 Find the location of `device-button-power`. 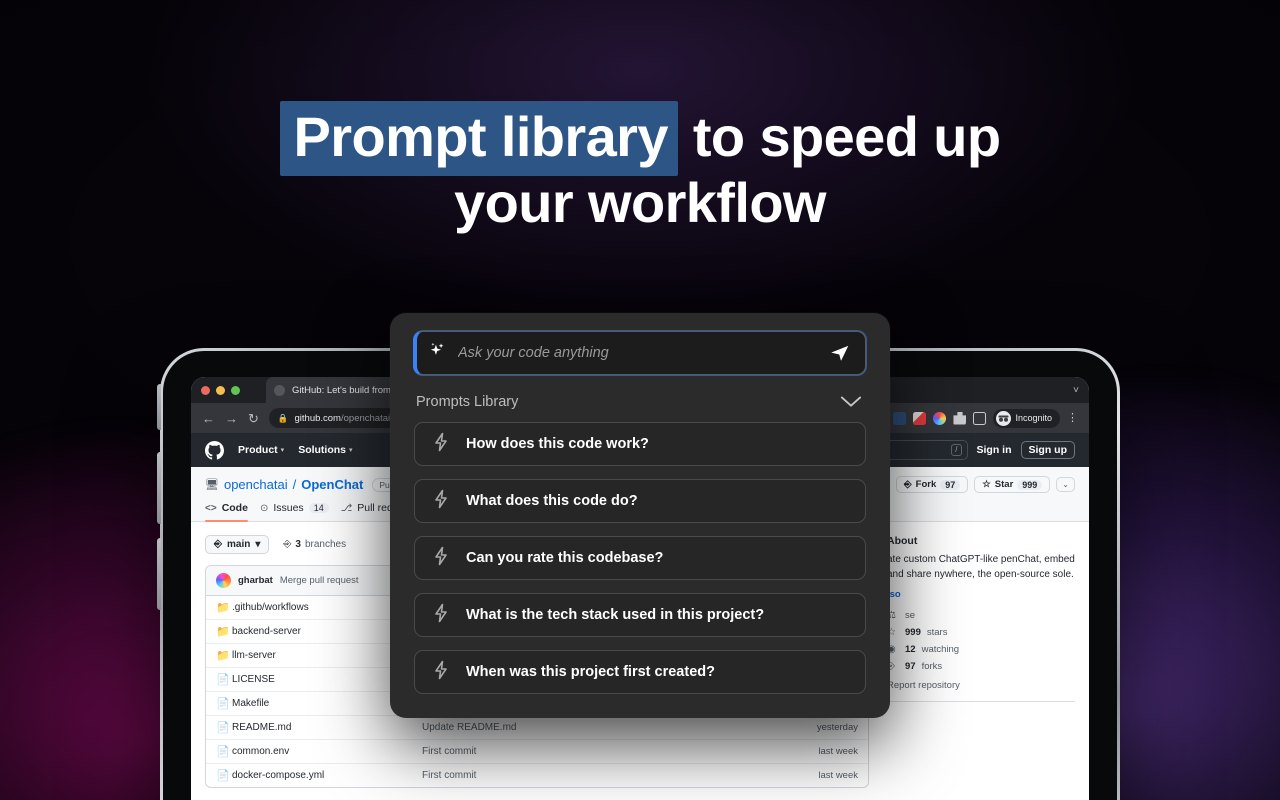

device-button-power is located at coordinates (159, 407).